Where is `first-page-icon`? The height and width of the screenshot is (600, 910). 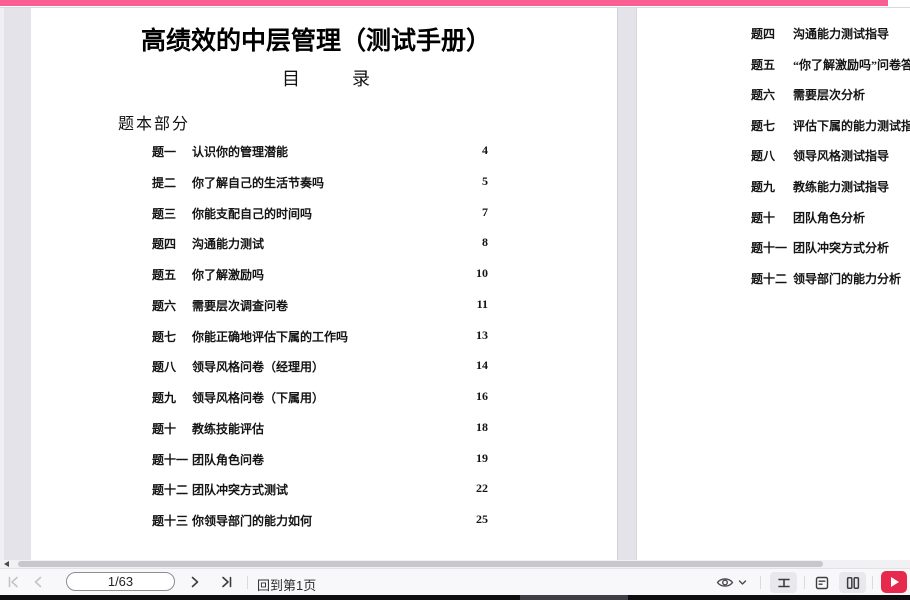 first-page-icon is located at coordinates (13, 582).